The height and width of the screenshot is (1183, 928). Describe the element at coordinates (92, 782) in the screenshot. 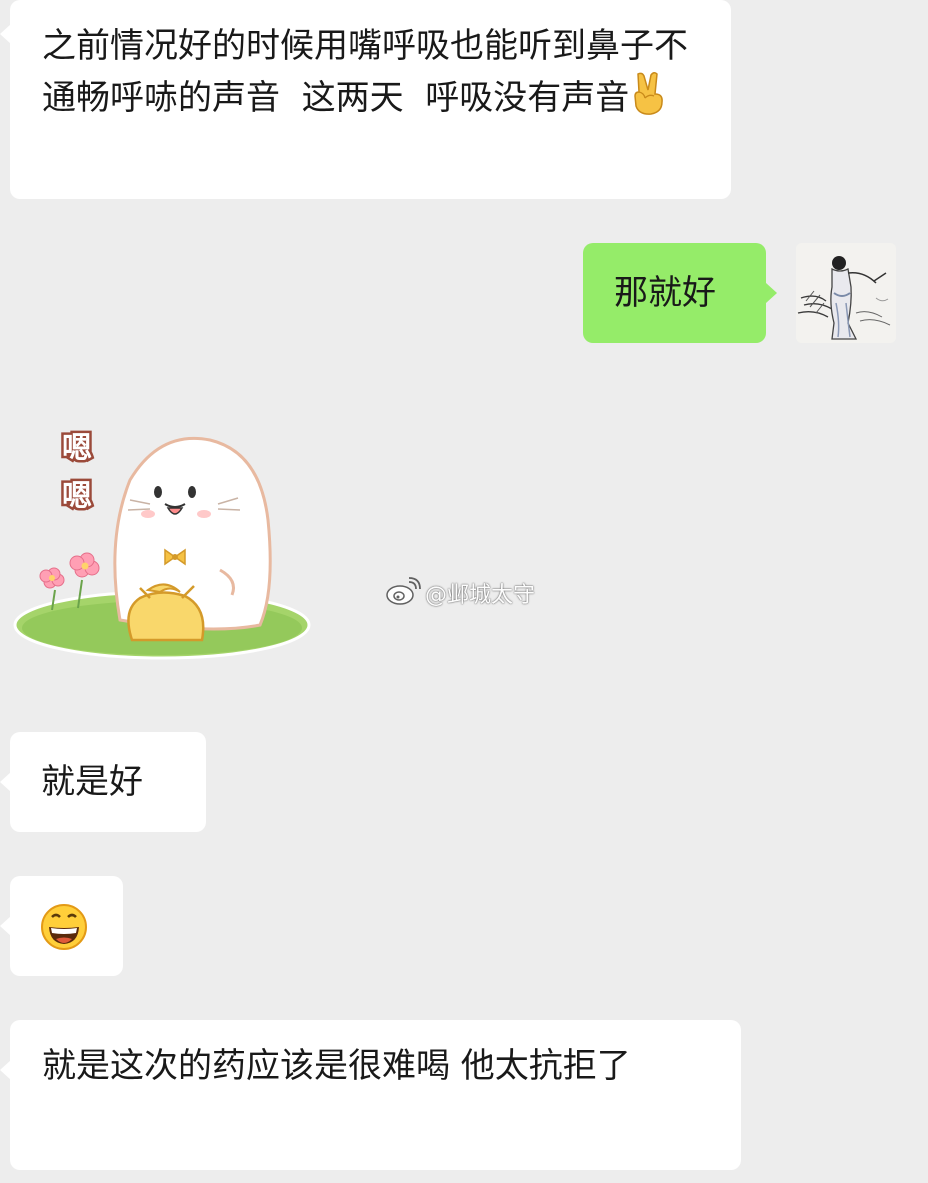

I see `message-text: 就是好` at that location.